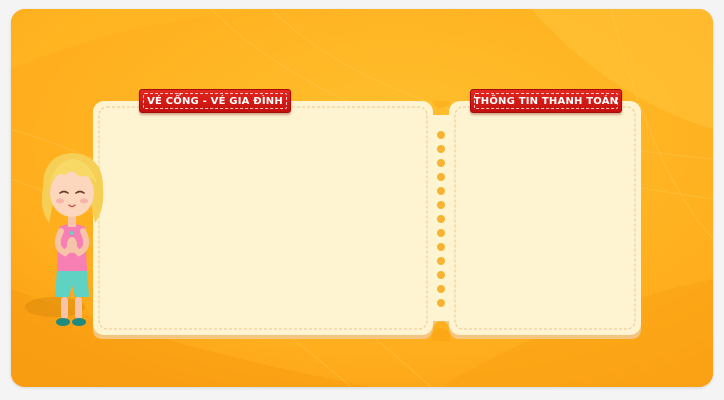 Image resolution: width=724 pixels, height=400 pixels. I want to click on payment-info-title-label: THÔNG TIN THANH TOÁN, so click(546, 101).